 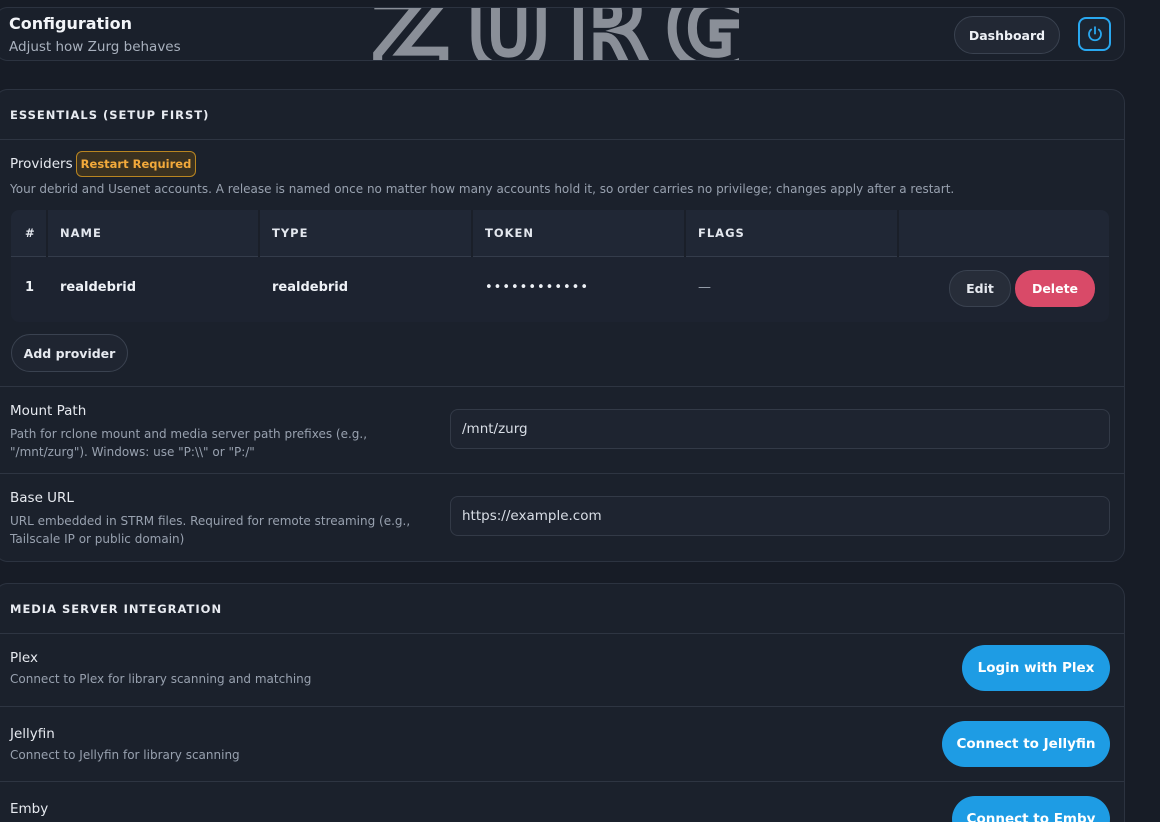 What do you see at coordinates (24, 658) in the screenshot?
I see `plex-label: Plex` at bounding box center [24, 658].